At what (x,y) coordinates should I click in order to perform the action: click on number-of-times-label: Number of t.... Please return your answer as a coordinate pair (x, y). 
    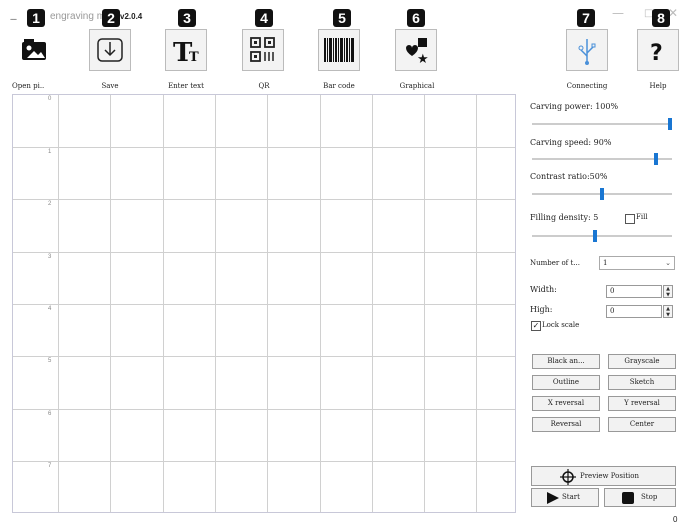
    Looking at the image, I should click on (555, 263).